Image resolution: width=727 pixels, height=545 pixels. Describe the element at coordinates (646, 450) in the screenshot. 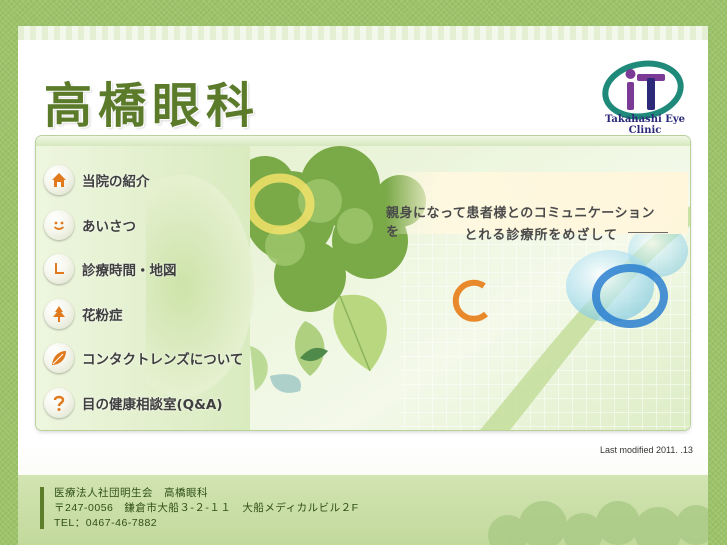

I see `last-modified-date: Last modified 2011. .13` at that location.